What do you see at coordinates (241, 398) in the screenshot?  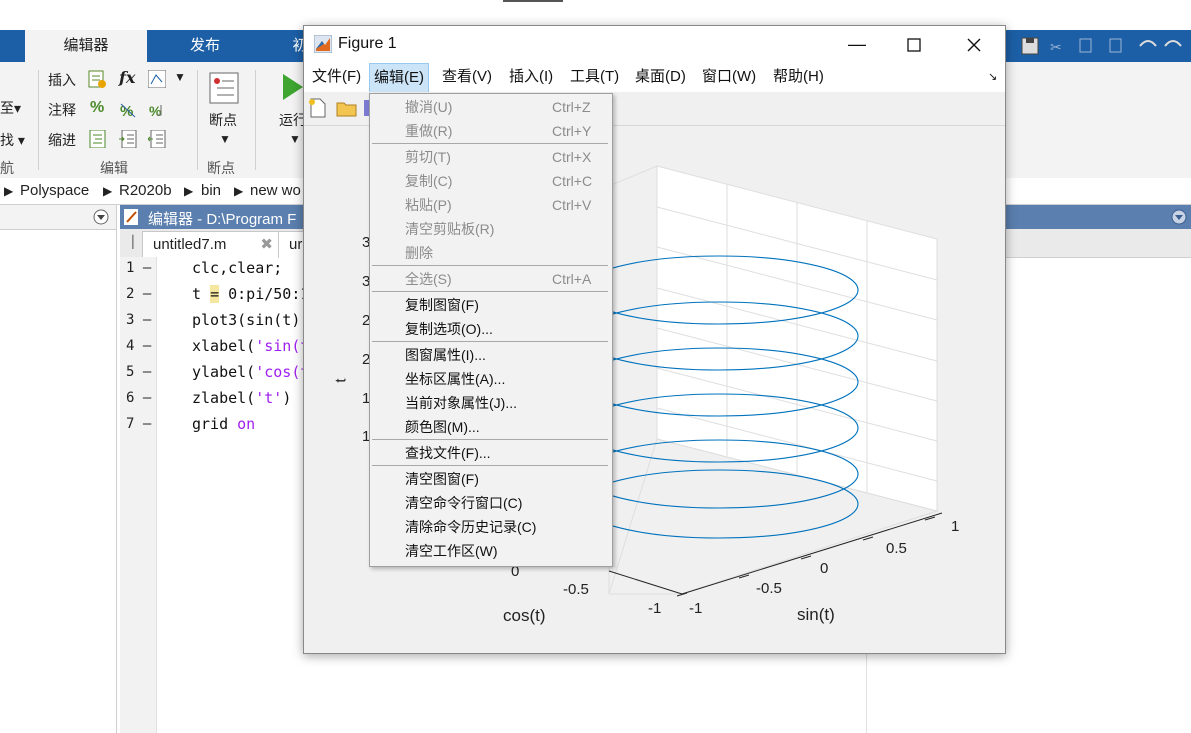 I see `code-line: zlabel('t')` at bounding box center [241, 398].